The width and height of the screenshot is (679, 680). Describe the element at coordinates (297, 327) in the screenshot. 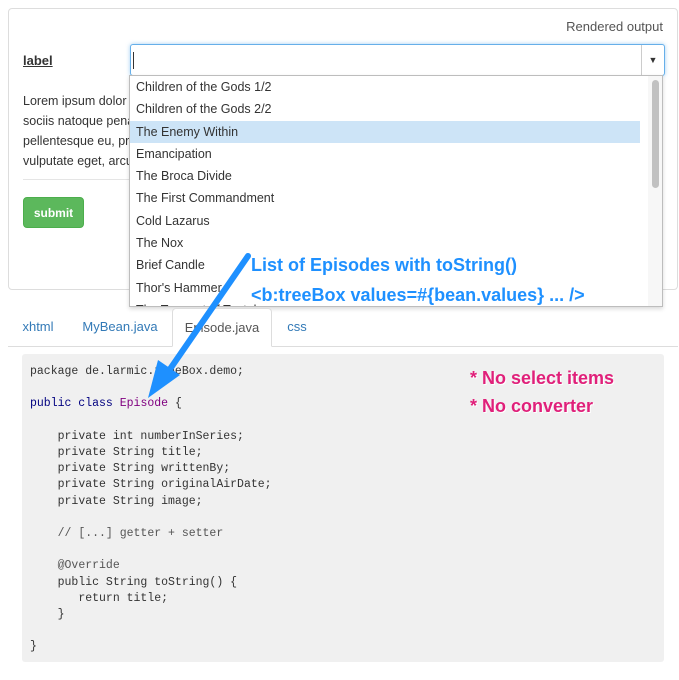

I see `tab-css: css` at that location.